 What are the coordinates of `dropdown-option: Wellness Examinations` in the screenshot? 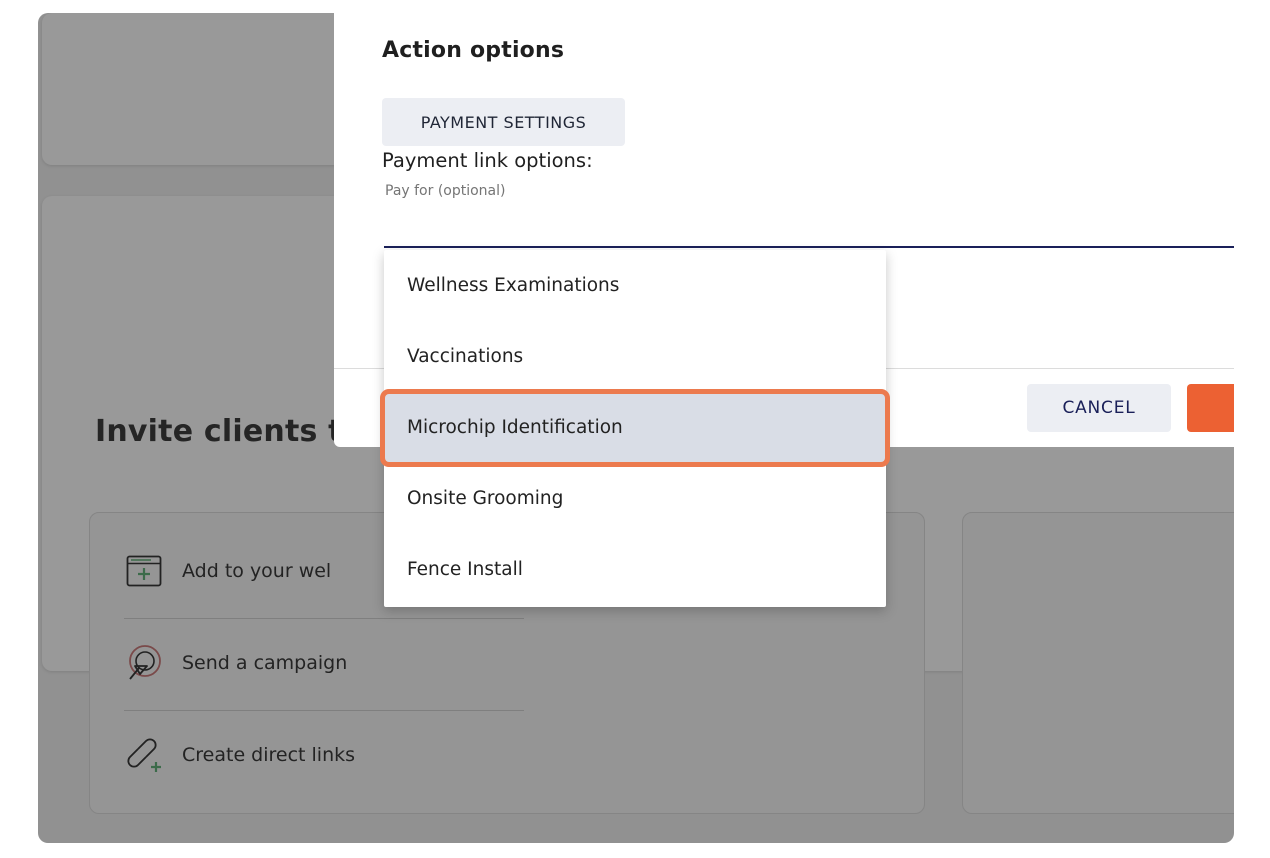 It's located at (635, 285).